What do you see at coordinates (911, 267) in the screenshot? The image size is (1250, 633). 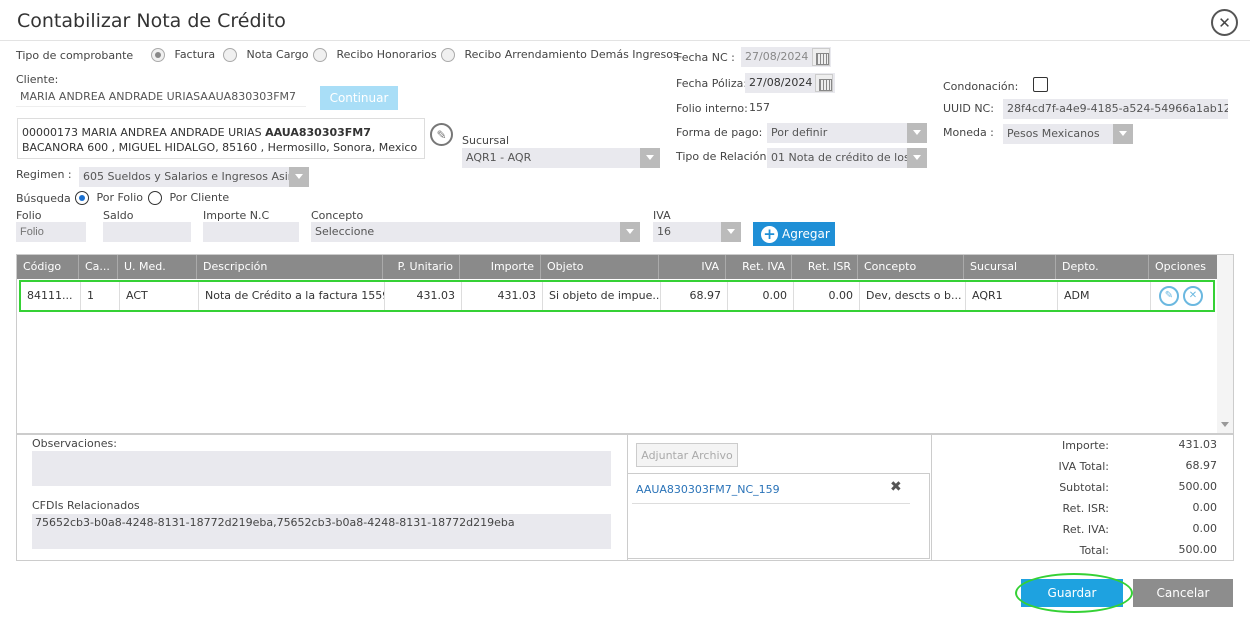 I see `col-concepto: Concepto` at bounding box center [911, 267].